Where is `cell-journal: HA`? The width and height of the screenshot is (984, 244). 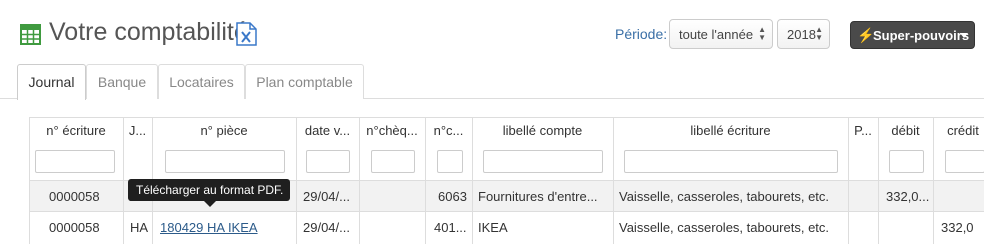 cell-journal: HA is located at coordinates (139, 227).